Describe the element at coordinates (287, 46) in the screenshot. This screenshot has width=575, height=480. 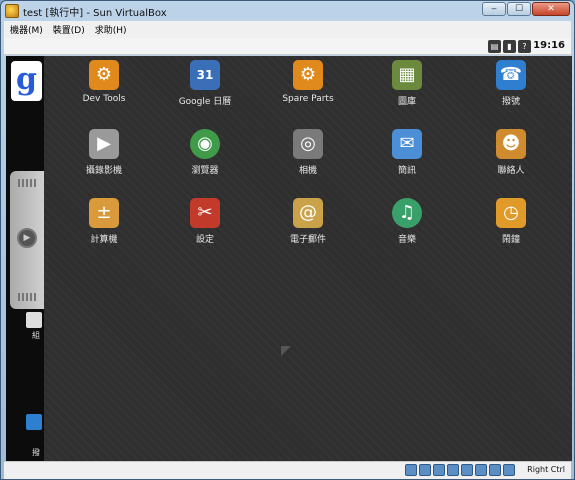
I see `android-status-bar: ▤ ▮ ? 19:16` at that location.